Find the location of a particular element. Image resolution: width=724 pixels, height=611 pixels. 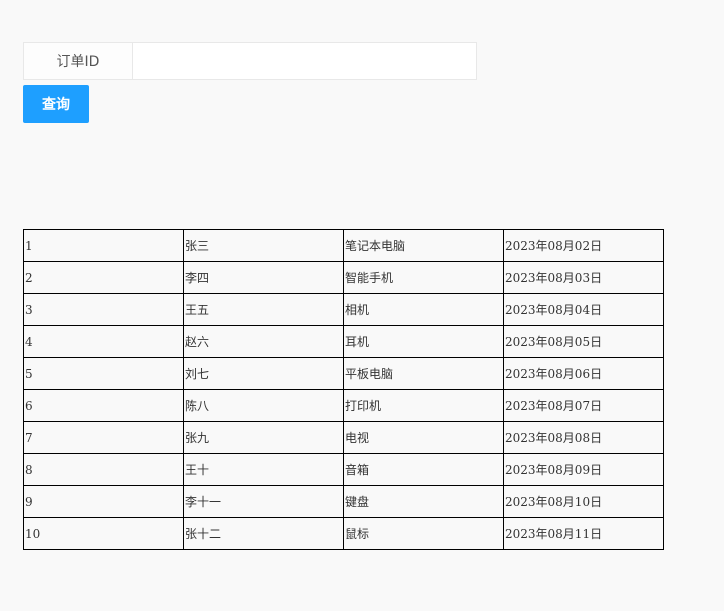

order-date-cell: 2023年08月04日 is located at coordinates (583, 309).